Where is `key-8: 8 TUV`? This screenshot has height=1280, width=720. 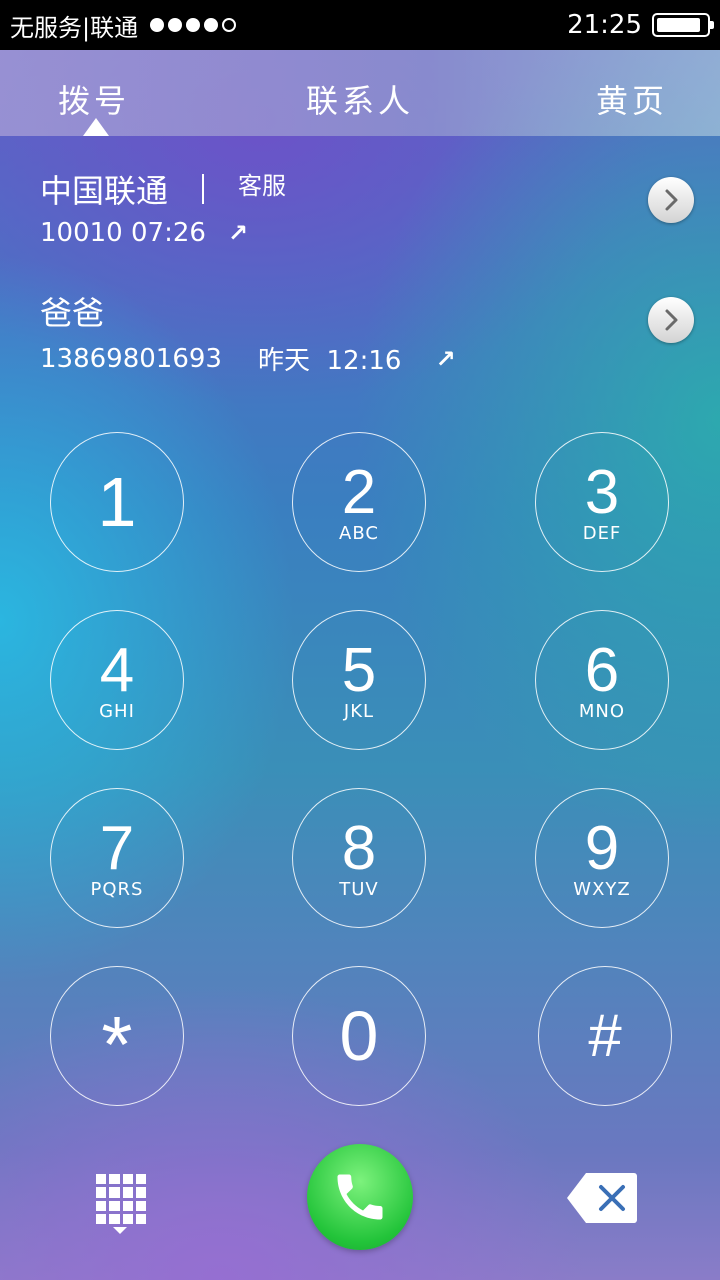
key-8: 8 TUV is located at coordinates (359, 858).